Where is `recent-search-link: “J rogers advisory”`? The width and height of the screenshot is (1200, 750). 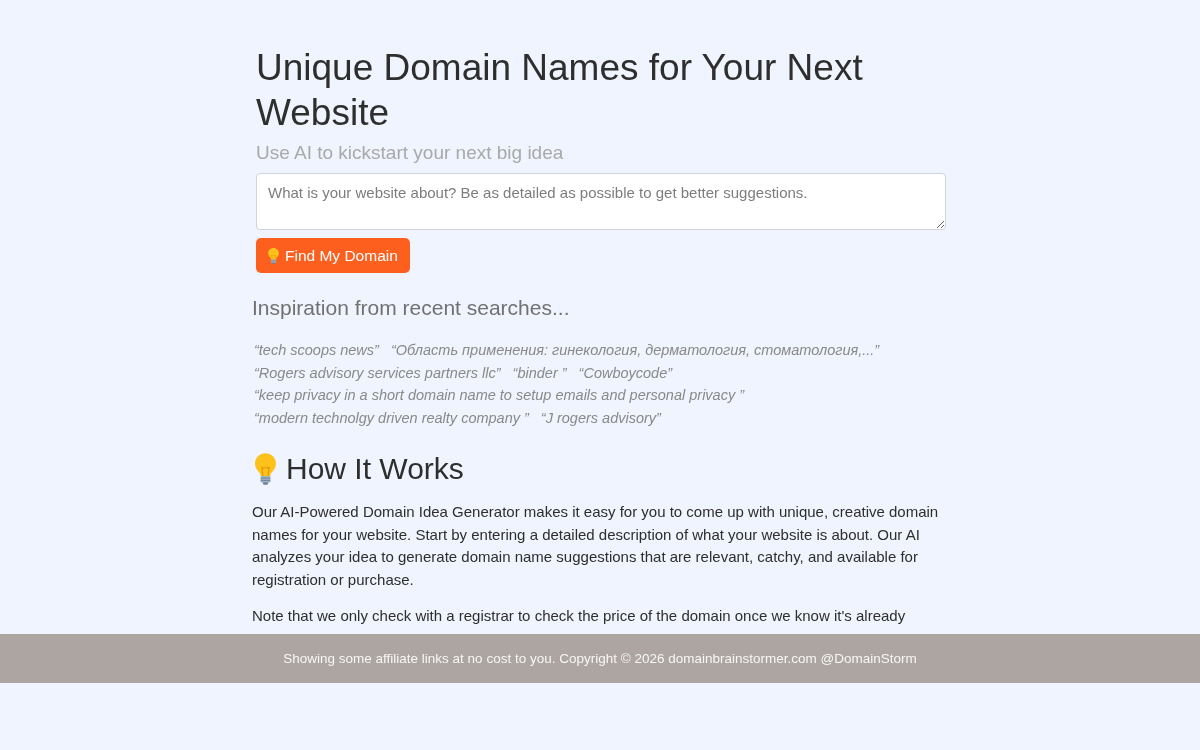
recent-search-link: “J rogers advisory” is located at coordinates (600, 417).